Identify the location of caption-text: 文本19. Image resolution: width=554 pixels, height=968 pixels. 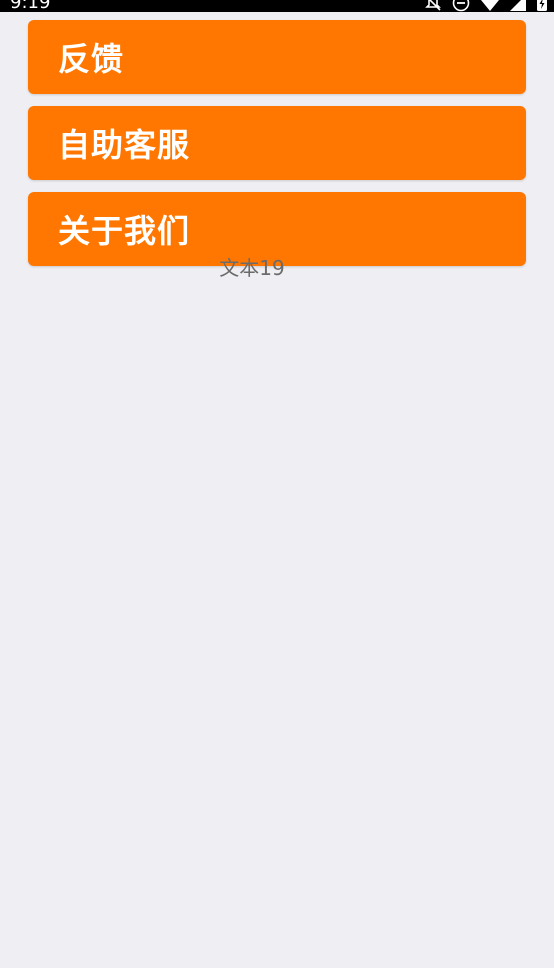
(252, 268).